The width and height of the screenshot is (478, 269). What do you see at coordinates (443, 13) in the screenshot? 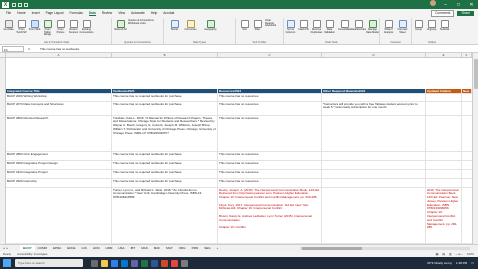
I see `comments-button: Comments` at bounding box center [443, 13].